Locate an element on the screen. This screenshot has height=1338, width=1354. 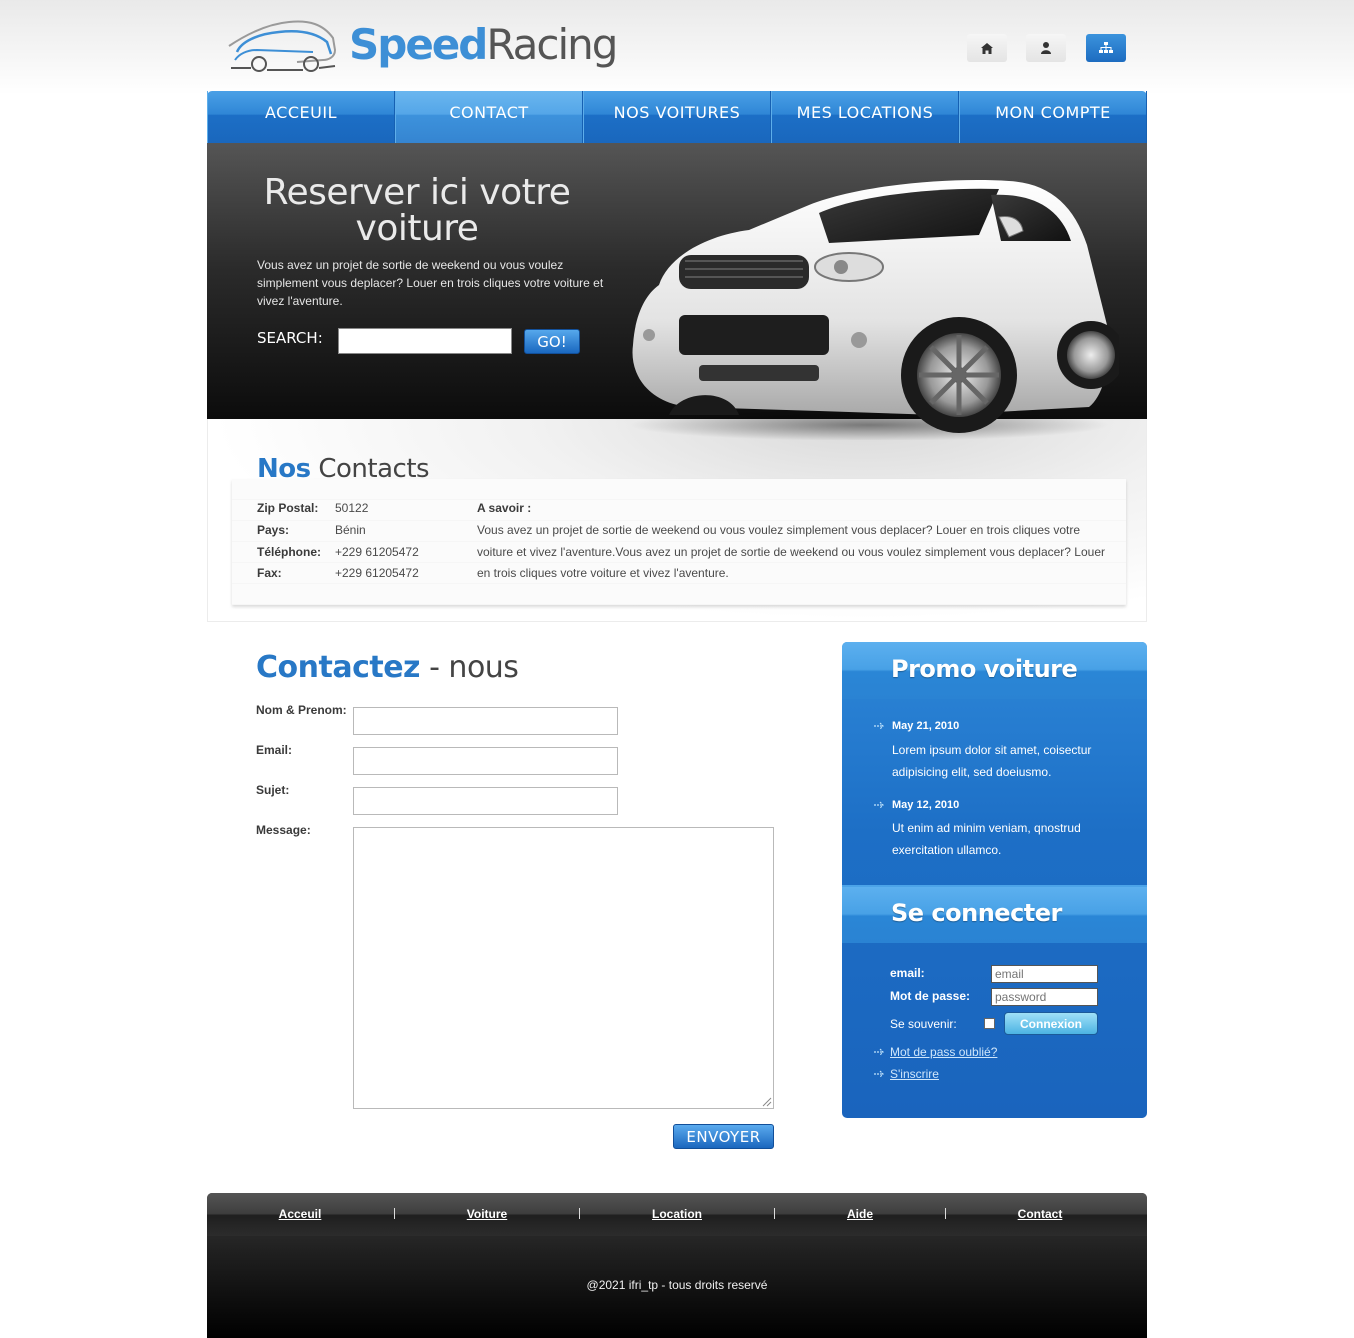
footer-link-contact: Contact is located at coordinates (1040, 1214).